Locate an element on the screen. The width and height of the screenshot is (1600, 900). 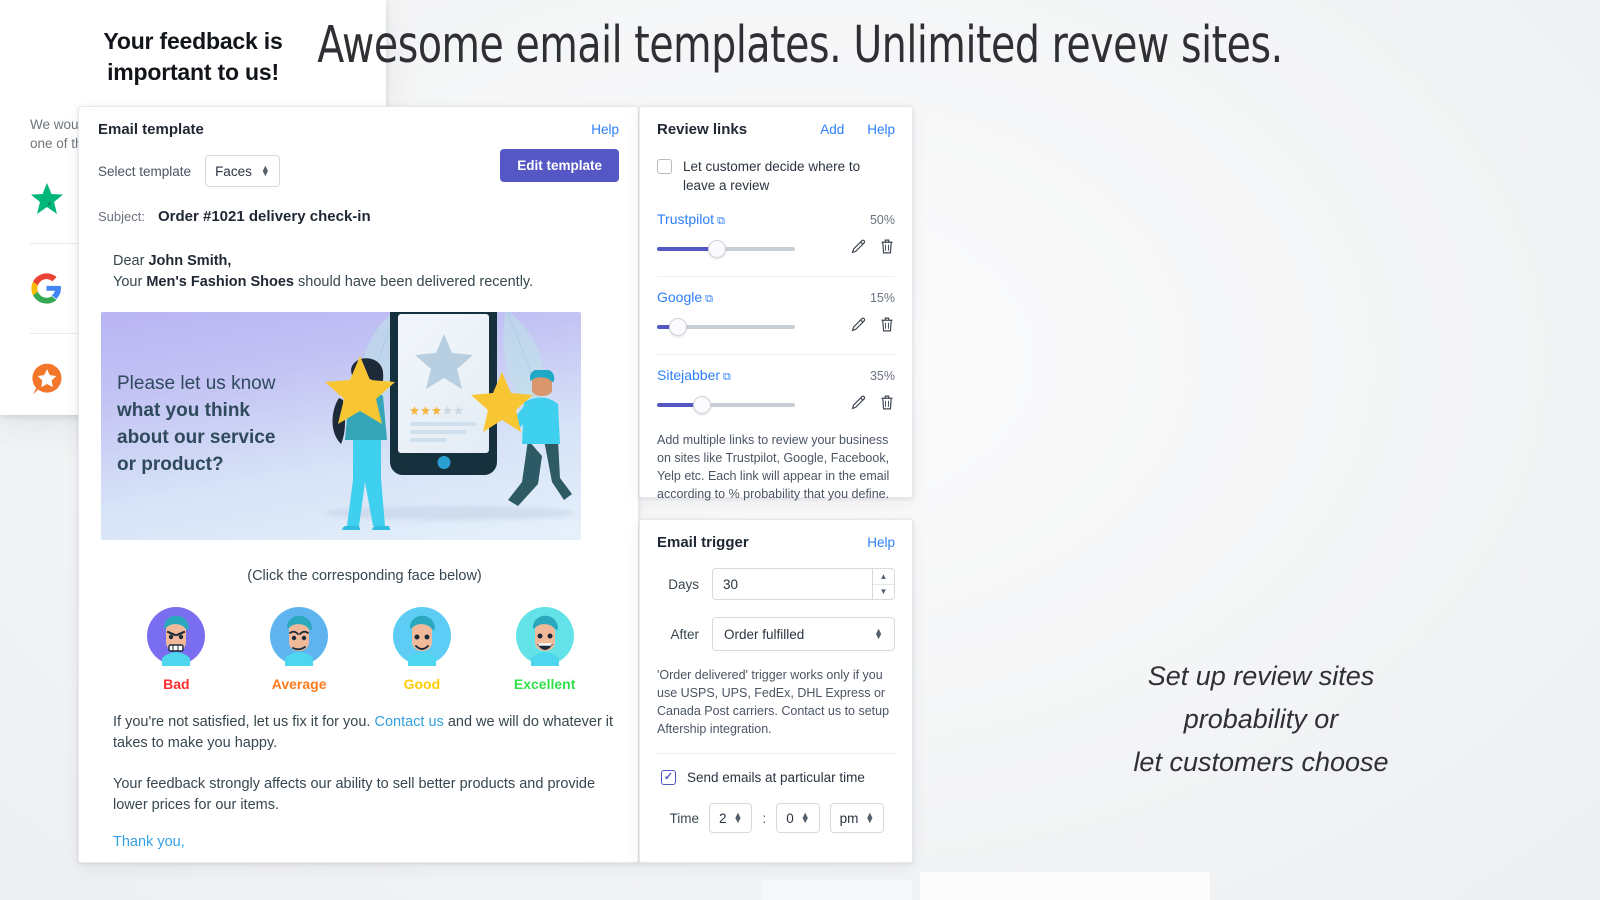
review-site-link-sitejabber: Sitejabber ⧉ is located at coordinates (694, 375).